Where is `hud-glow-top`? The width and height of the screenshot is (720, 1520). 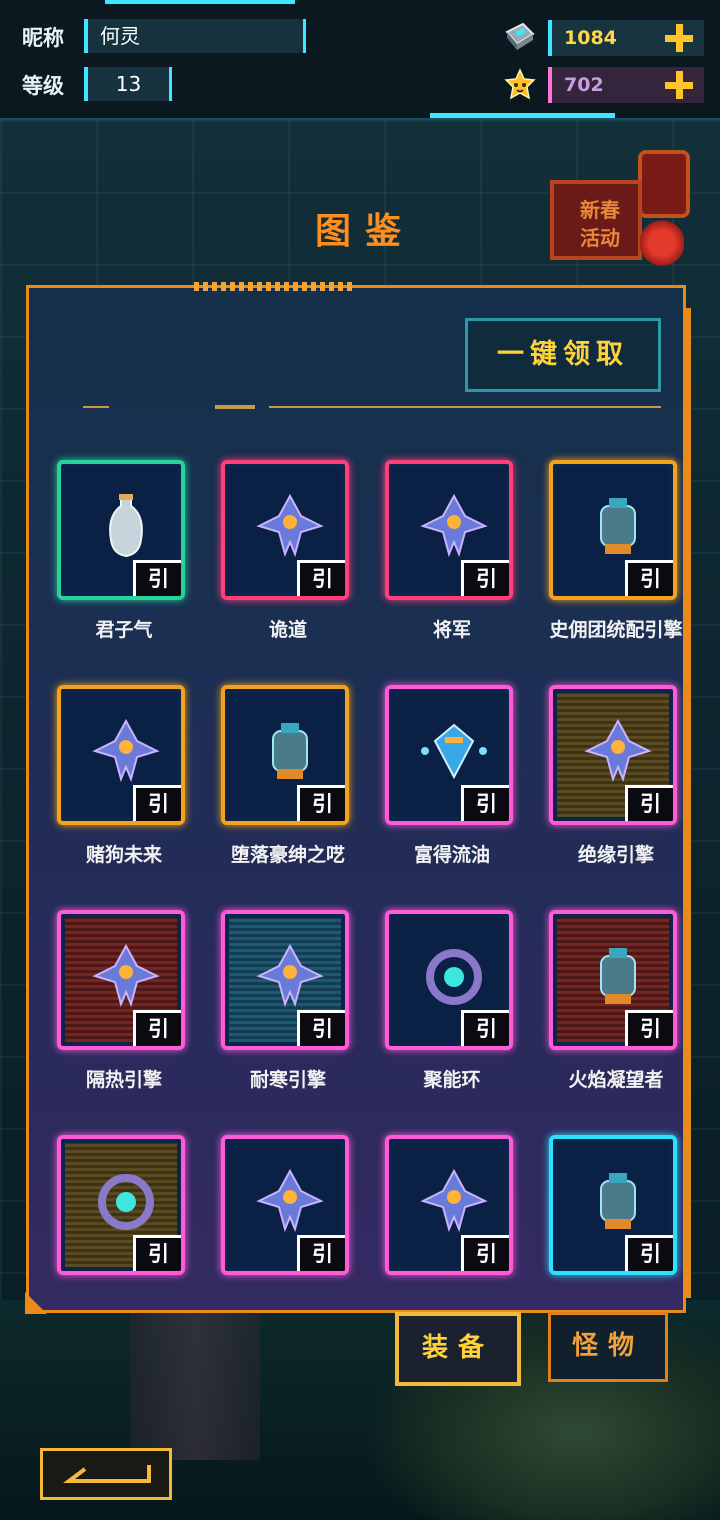 hud-glow-top is located at coordinates (200, 2).